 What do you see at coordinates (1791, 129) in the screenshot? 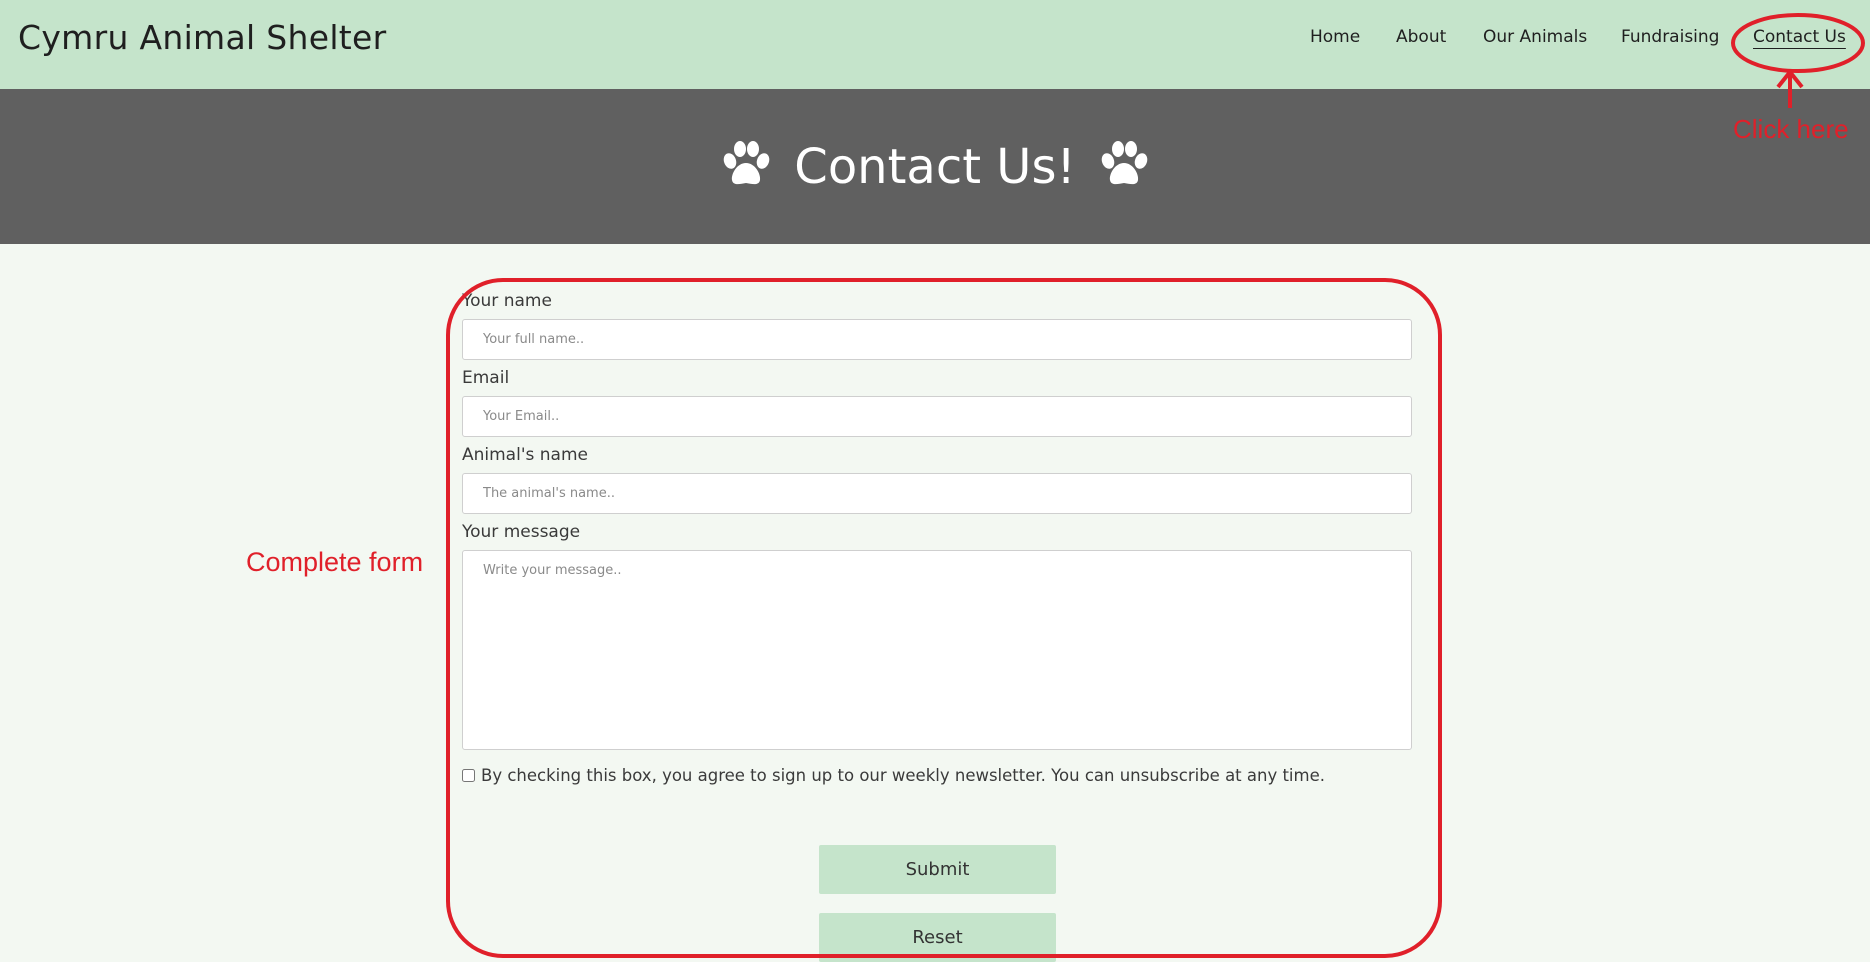
I see `annotation-click-here: Click here` at bounding box center [1791, 129].